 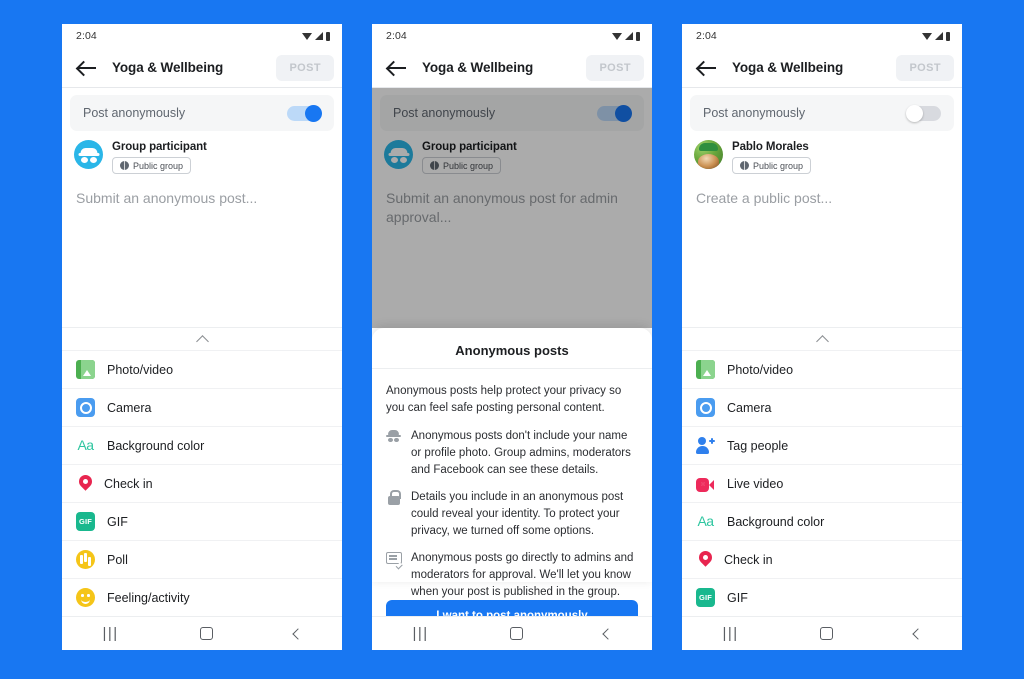 I want to click on post-anonymously-cta: I want to post anonymously, so click(x=512, y=608).